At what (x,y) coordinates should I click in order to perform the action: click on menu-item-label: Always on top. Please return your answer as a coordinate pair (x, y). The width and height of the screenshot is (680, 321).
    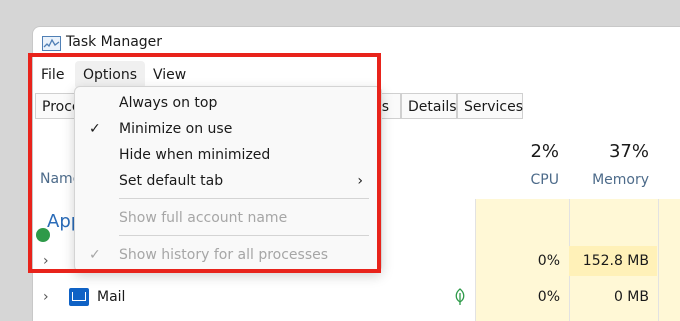
    Looking at the image, I should click on (168, 103).